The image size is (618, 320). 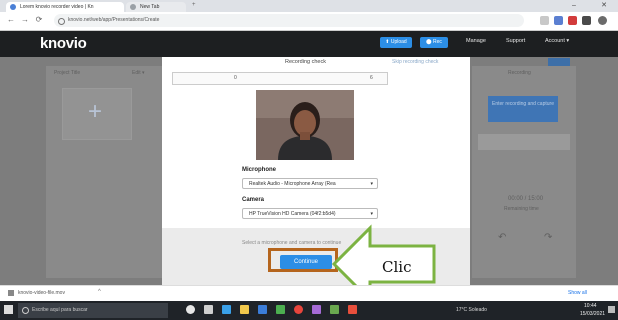 I want to click on knovio-logo: knovio, so click(x=63, y=43).